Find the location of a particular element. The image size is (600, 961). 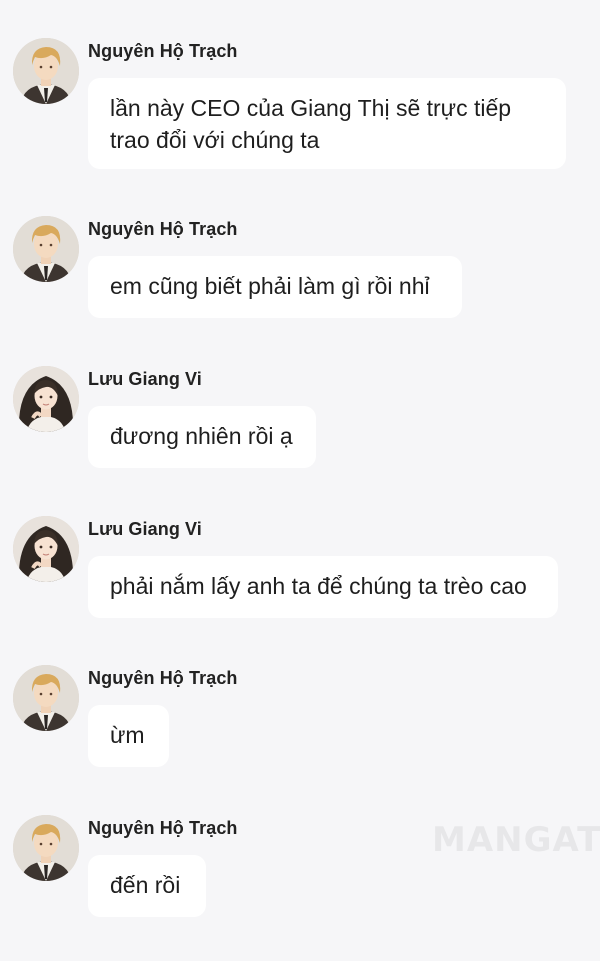

watermark-logo: MANGATOO is located at coordinates (516, 840).